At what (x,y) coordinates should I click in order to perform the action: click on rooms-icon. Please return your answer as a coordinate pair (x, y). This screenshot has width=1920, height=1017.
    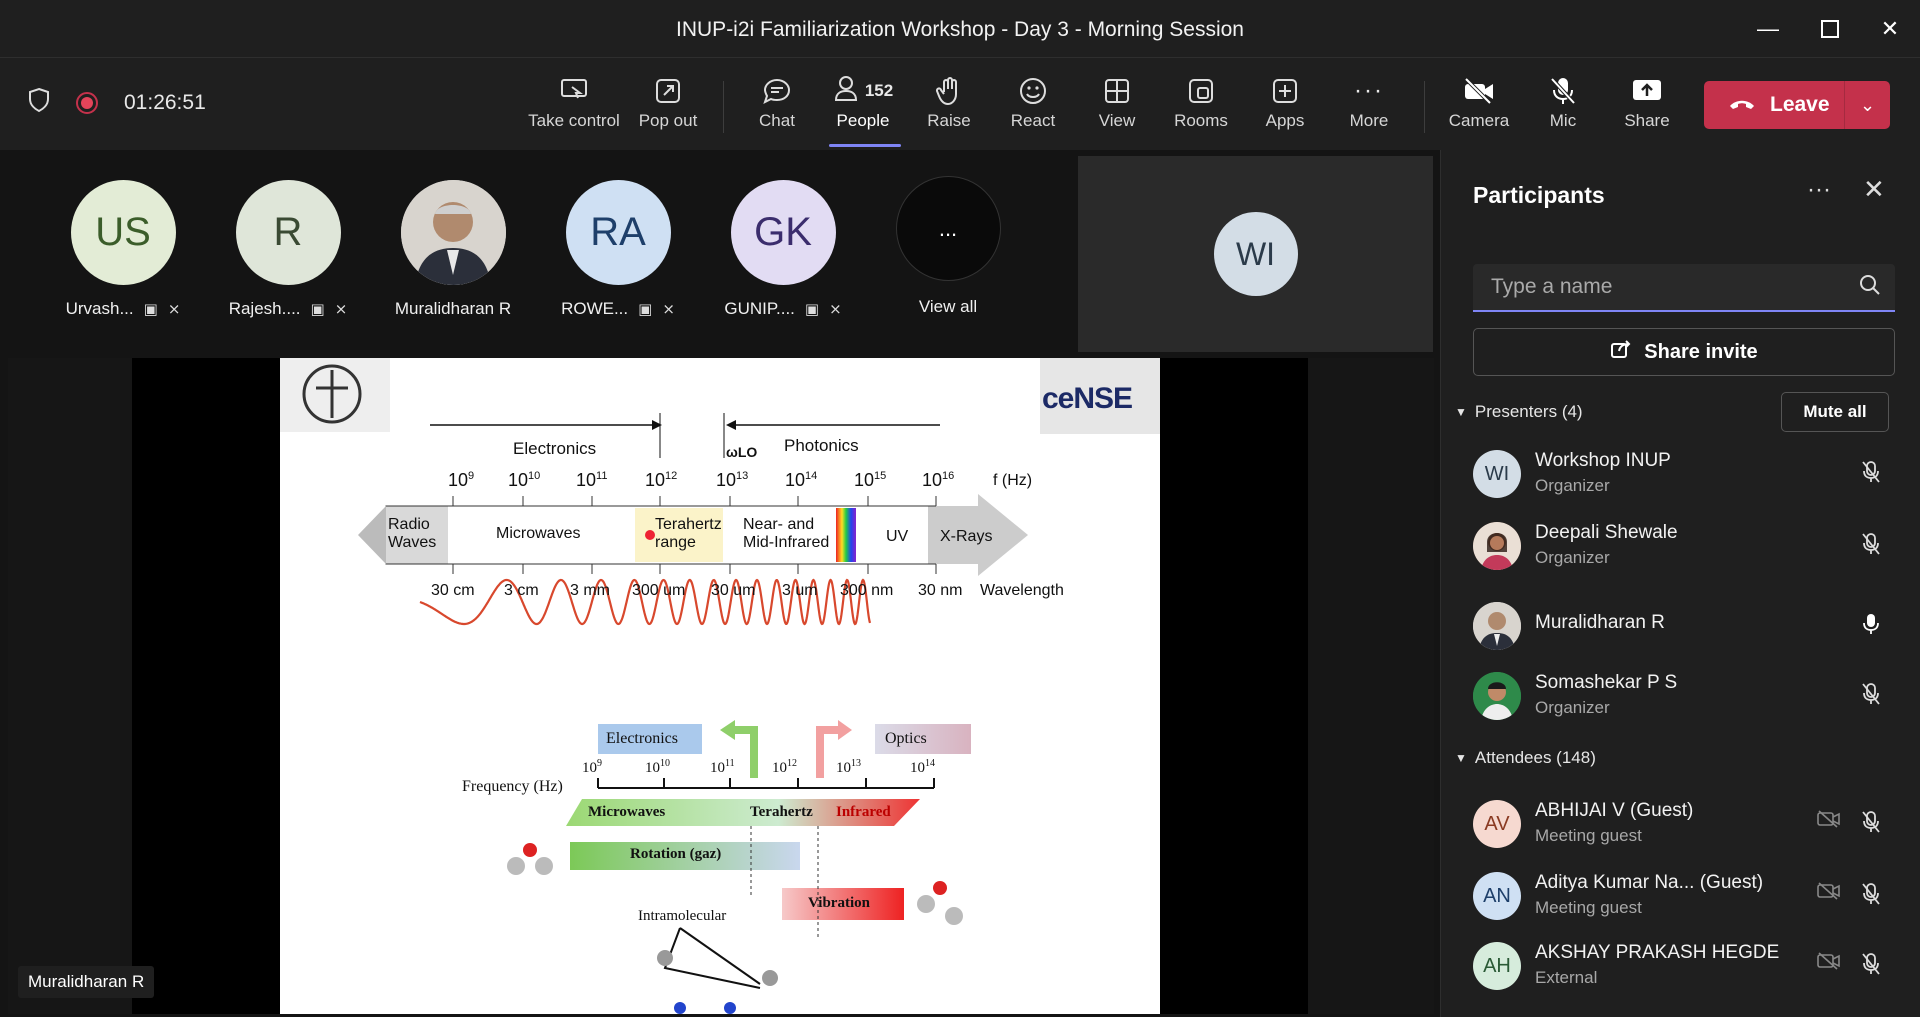
    Looking at the image, I should click on (1201, 91).